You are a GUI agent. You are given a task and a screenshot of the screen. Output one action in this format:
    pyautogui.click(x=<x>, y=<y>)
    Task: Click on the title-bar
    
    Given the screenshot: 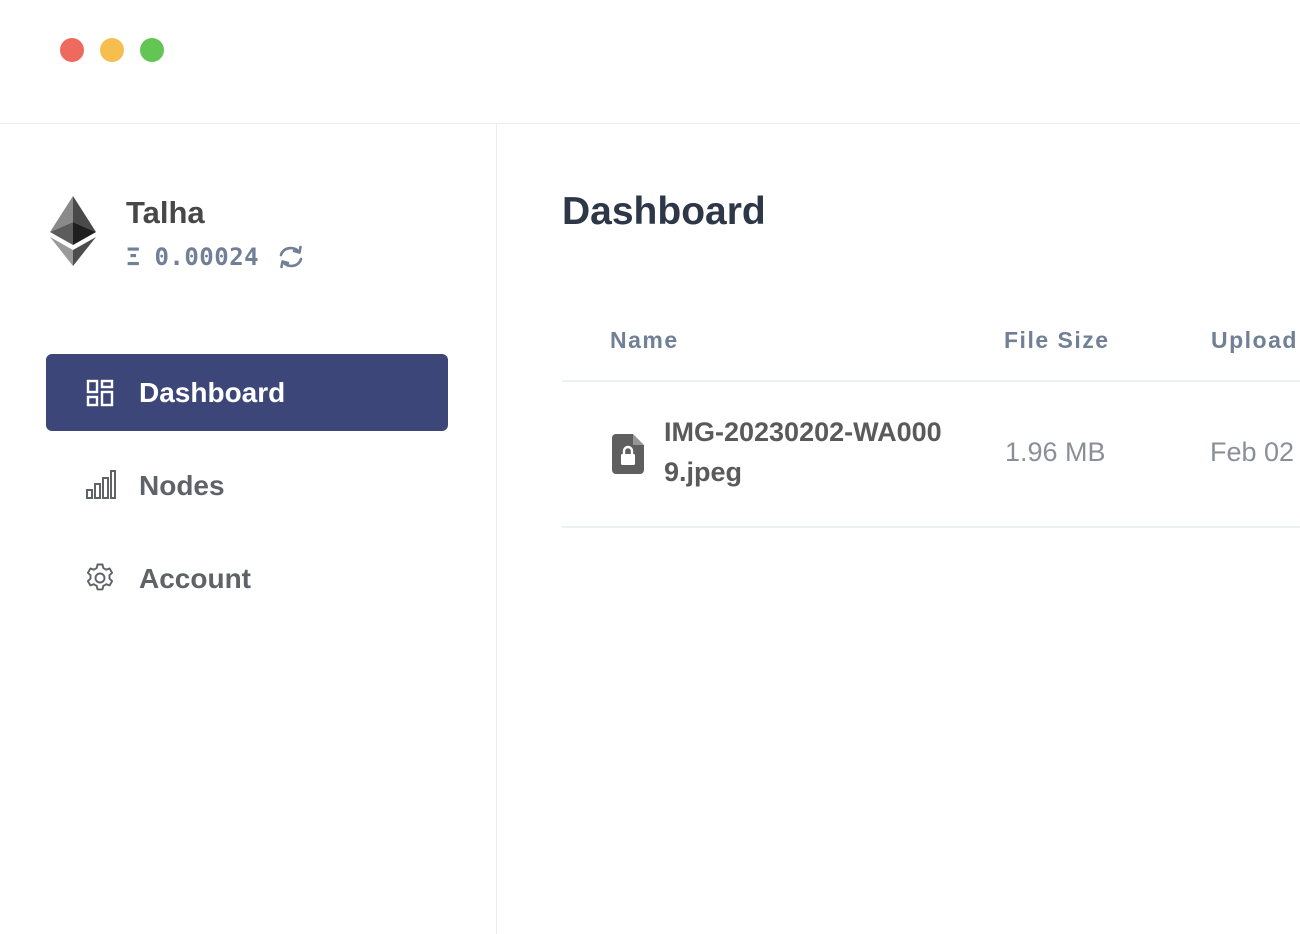 What is the action you would take?
    pyautogui.click(x=650, y=62)
    